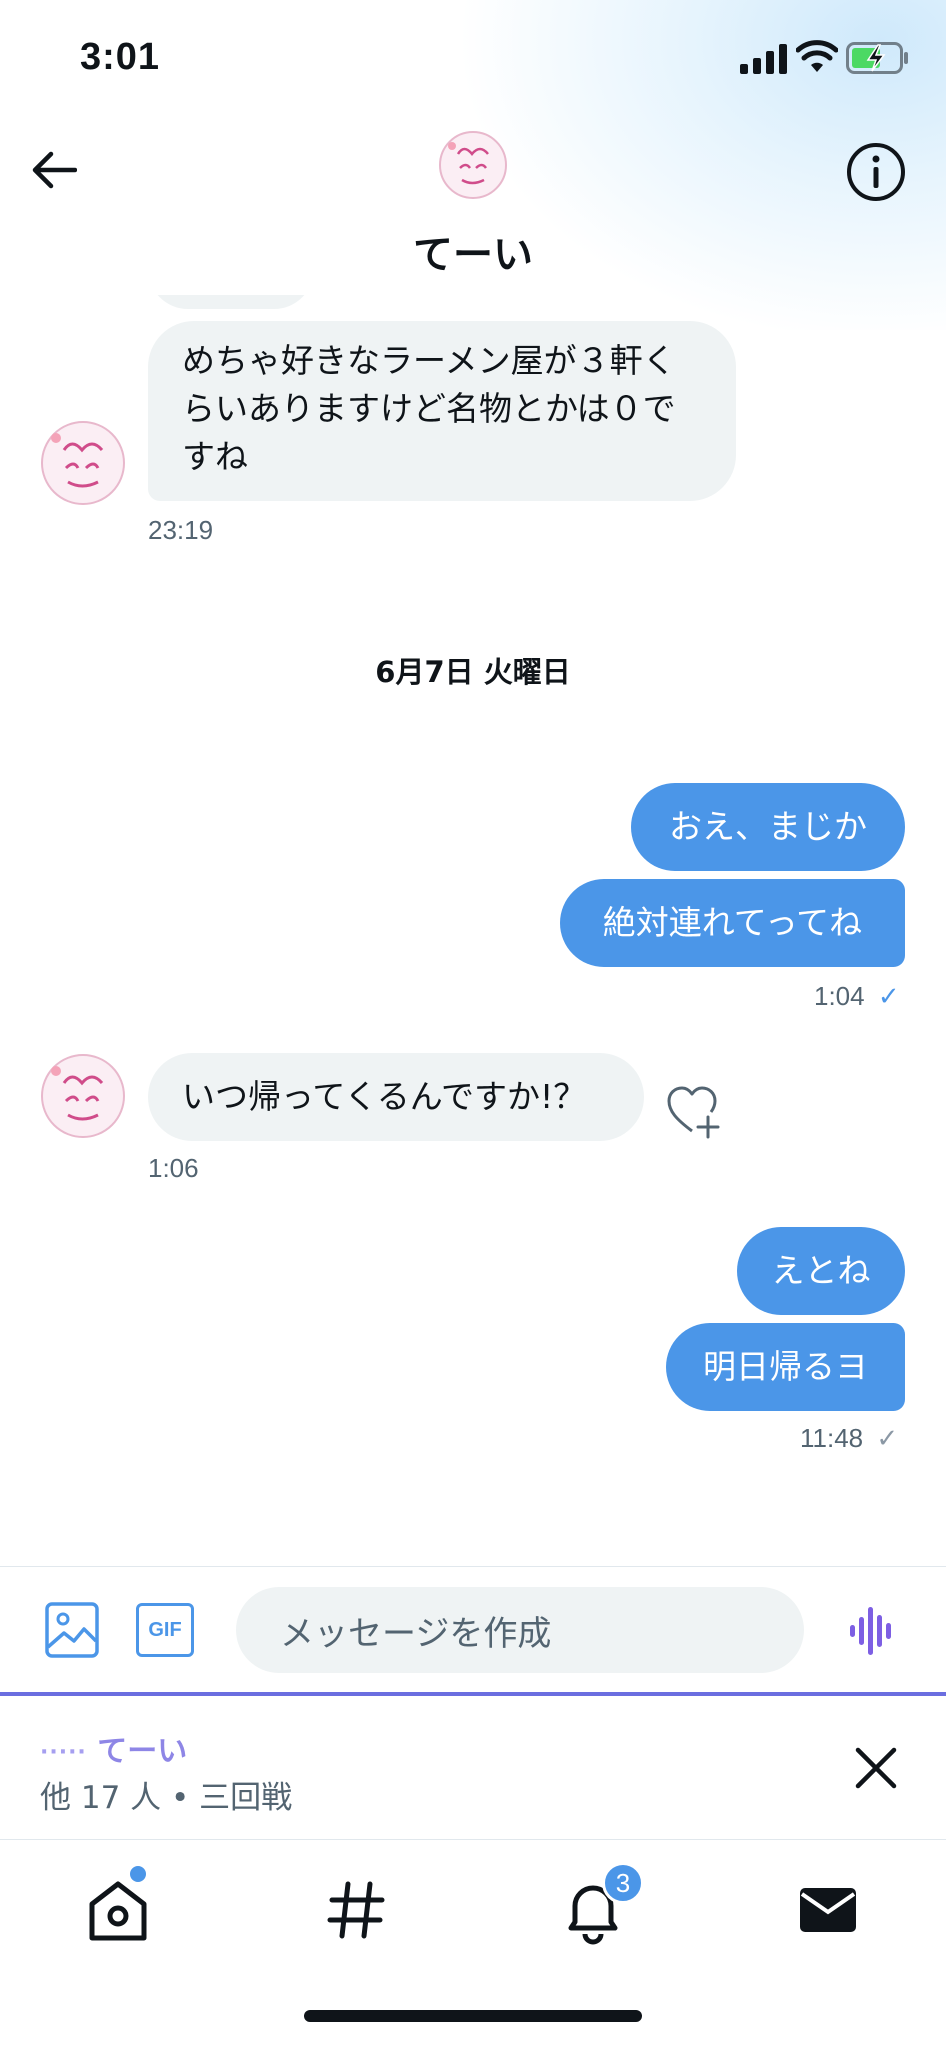 This screenshot has height=2048, width=946. What do you see at coordinates (72, 1630) in the screenshot?
I see `image-icon` at bounding box center [72, 1630].